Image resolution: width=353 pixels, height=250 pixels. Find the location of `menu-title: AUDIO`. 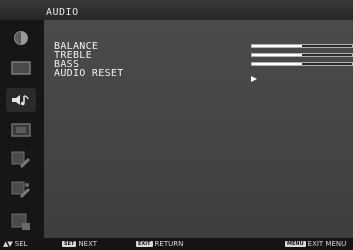

menu-title: AUDIO is located at coordinates (62, 12).